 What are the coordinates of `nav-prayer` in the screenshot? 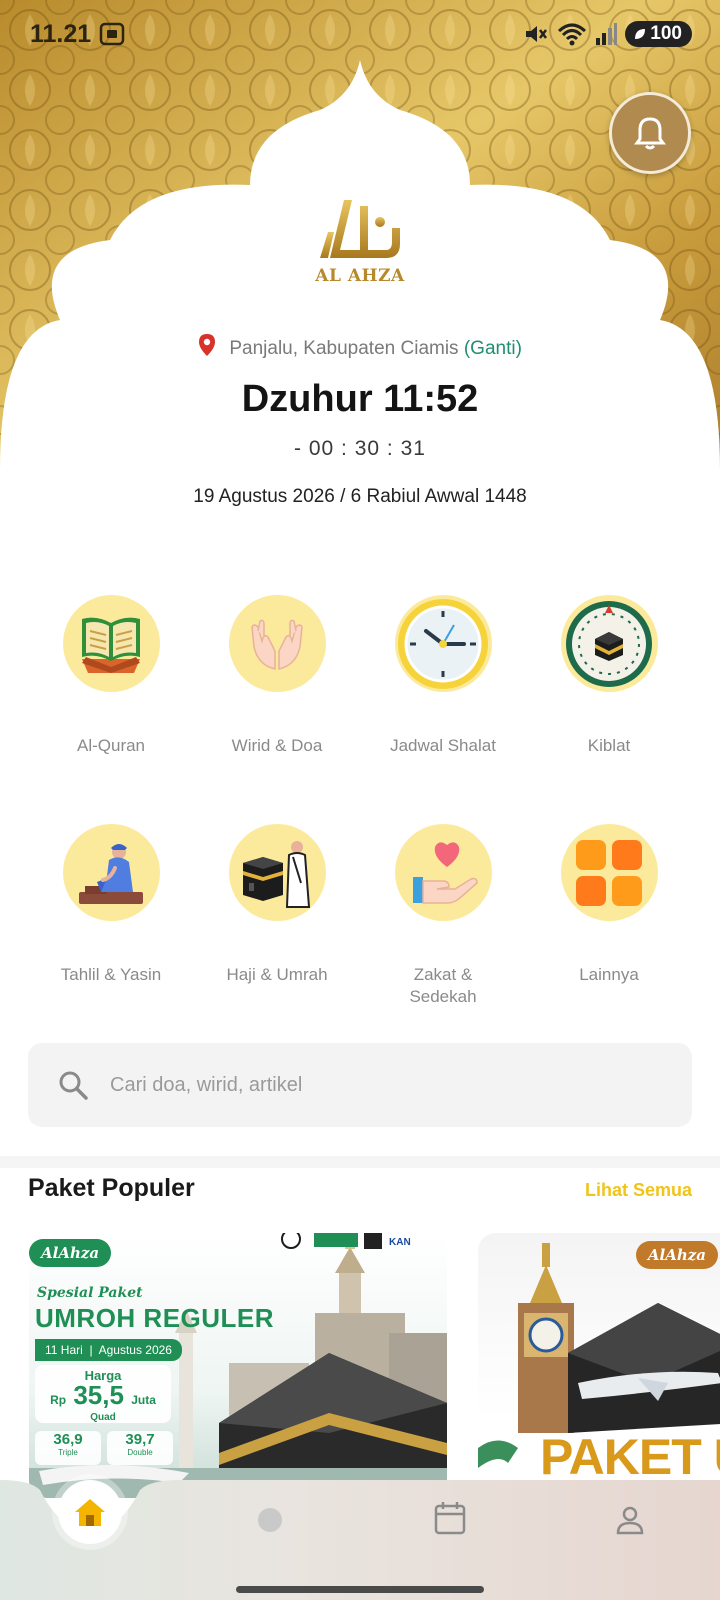 It's located at (270, 1520).